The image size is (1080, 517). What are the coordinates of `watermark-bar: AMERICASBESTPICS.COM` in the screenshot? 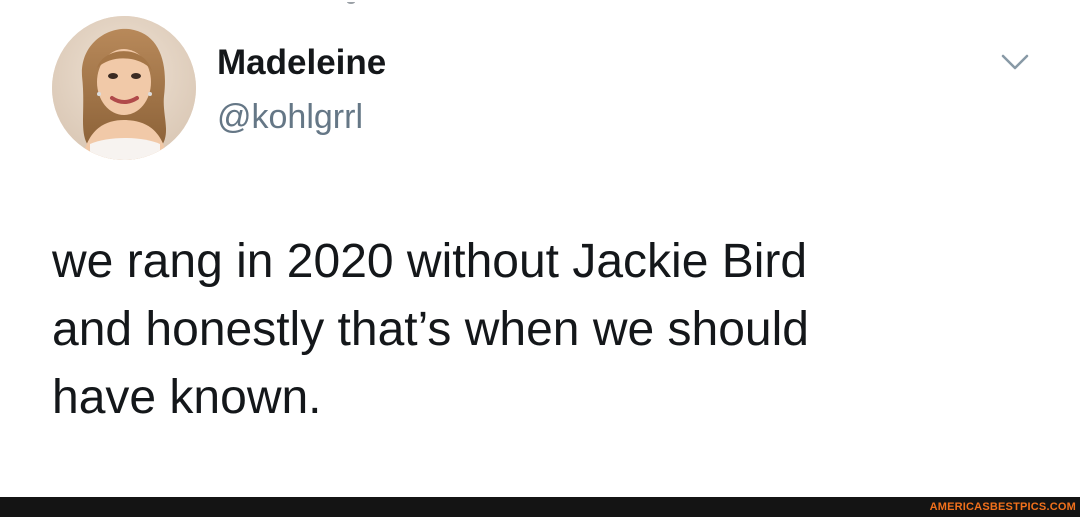 It's located at (540, 507).